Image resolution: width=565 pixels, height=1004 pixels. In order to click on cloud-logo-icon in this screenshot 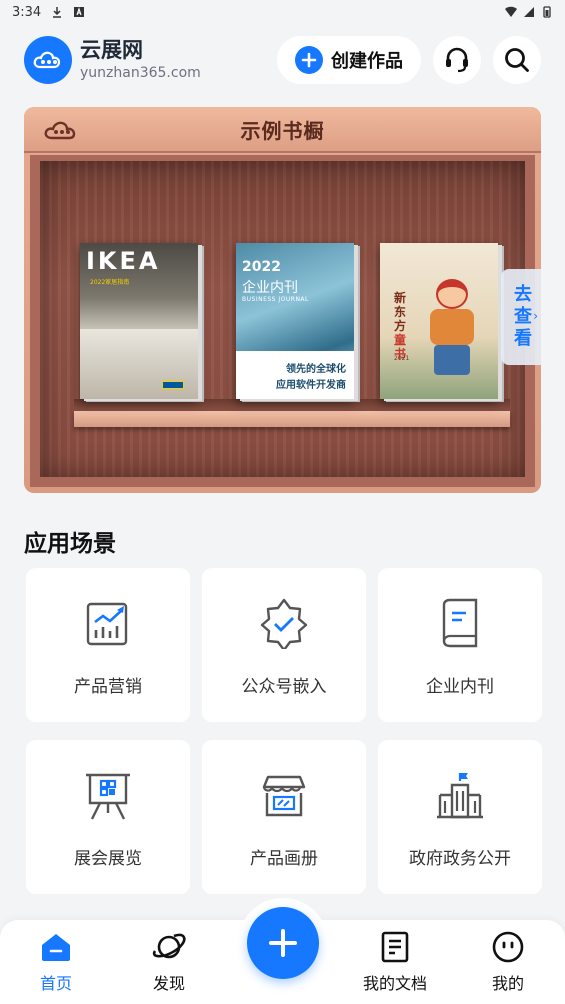, I will do `click(47, 60)`.